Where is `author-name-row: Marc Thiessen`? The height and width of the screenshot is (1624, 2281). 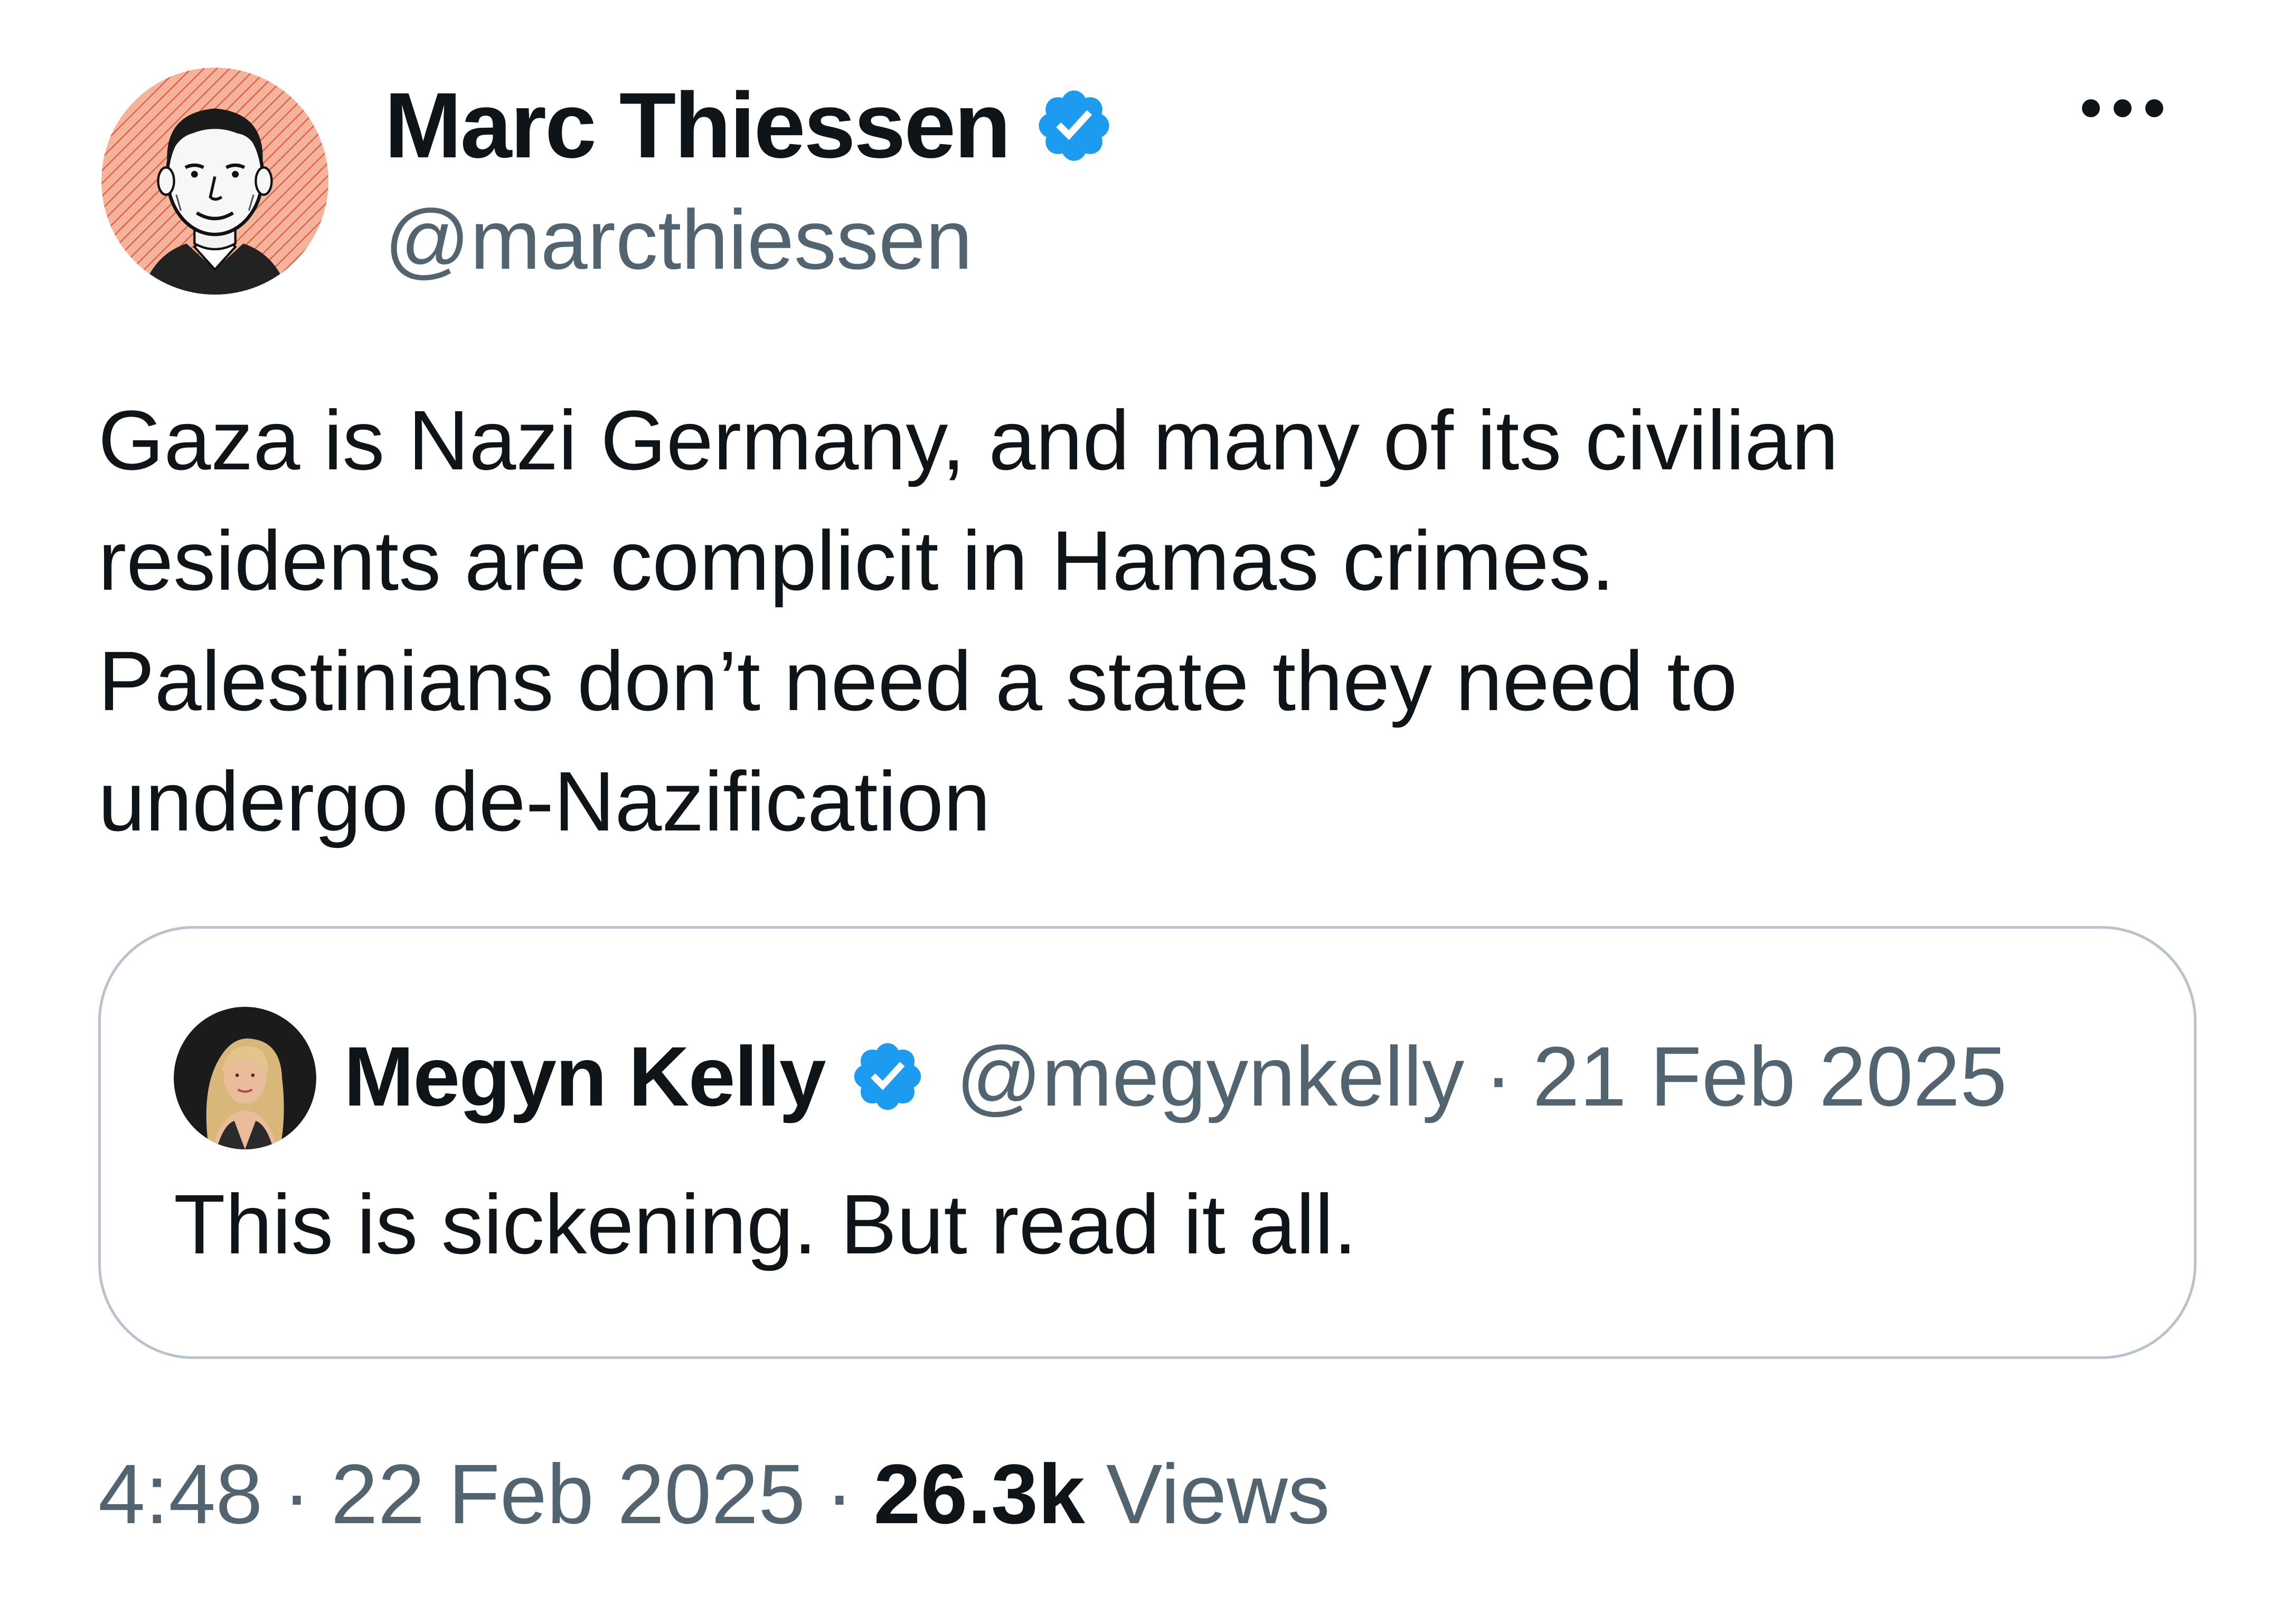 author-name-row: Marc Thiessen is located at coordinates (749, 126).